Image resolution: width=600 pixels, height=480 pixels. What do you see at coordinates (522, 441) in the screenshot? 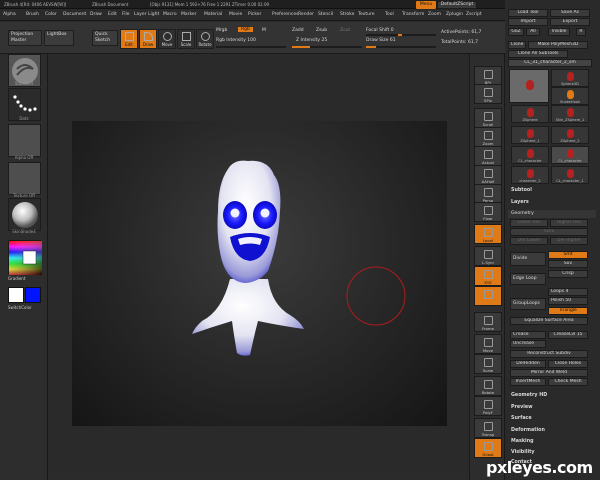
I see `section-masking: Masking` at bounding box center [522, 441].